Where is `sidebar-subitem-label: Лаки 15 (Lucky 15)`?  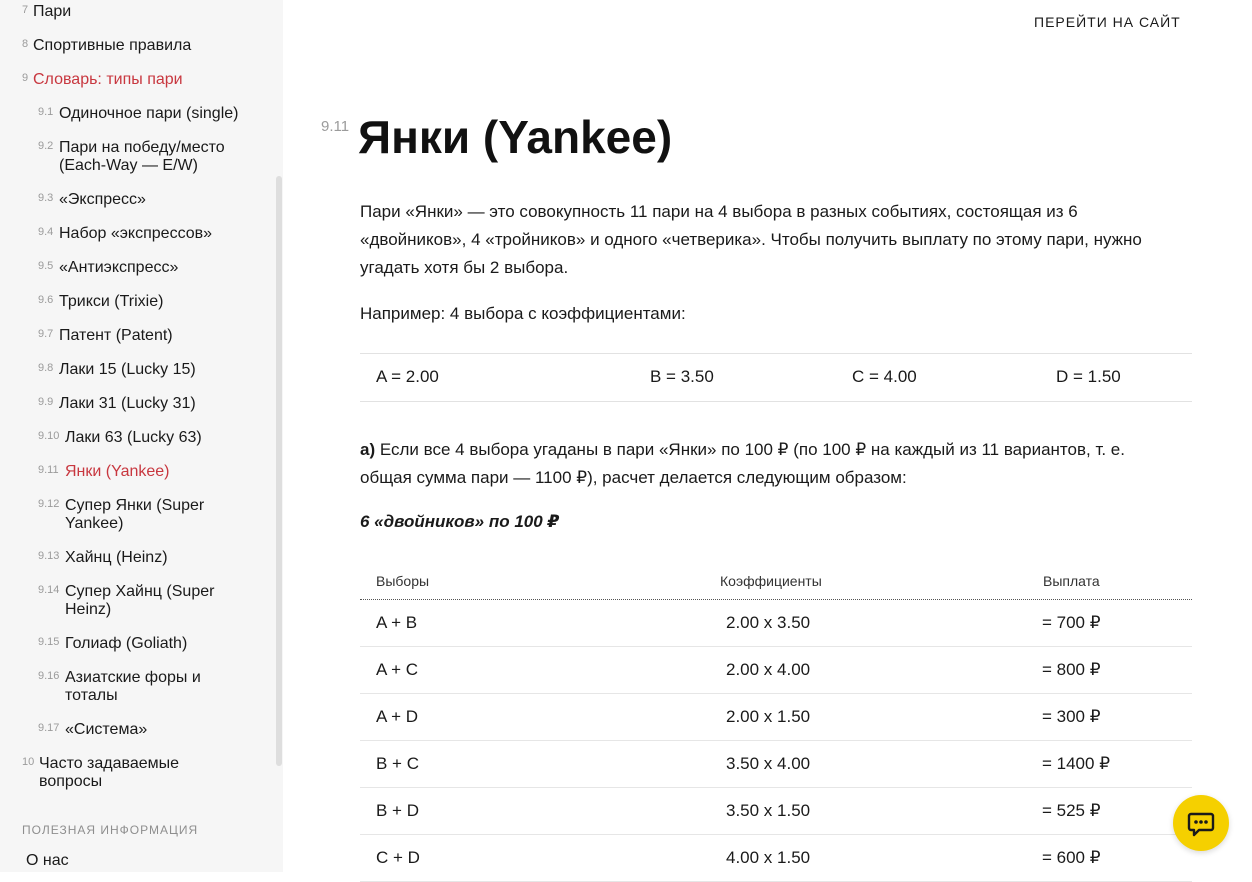
sidebar-subitem-label: Лаки 15 (Lucky 15) is located at coordinates (127, 369).